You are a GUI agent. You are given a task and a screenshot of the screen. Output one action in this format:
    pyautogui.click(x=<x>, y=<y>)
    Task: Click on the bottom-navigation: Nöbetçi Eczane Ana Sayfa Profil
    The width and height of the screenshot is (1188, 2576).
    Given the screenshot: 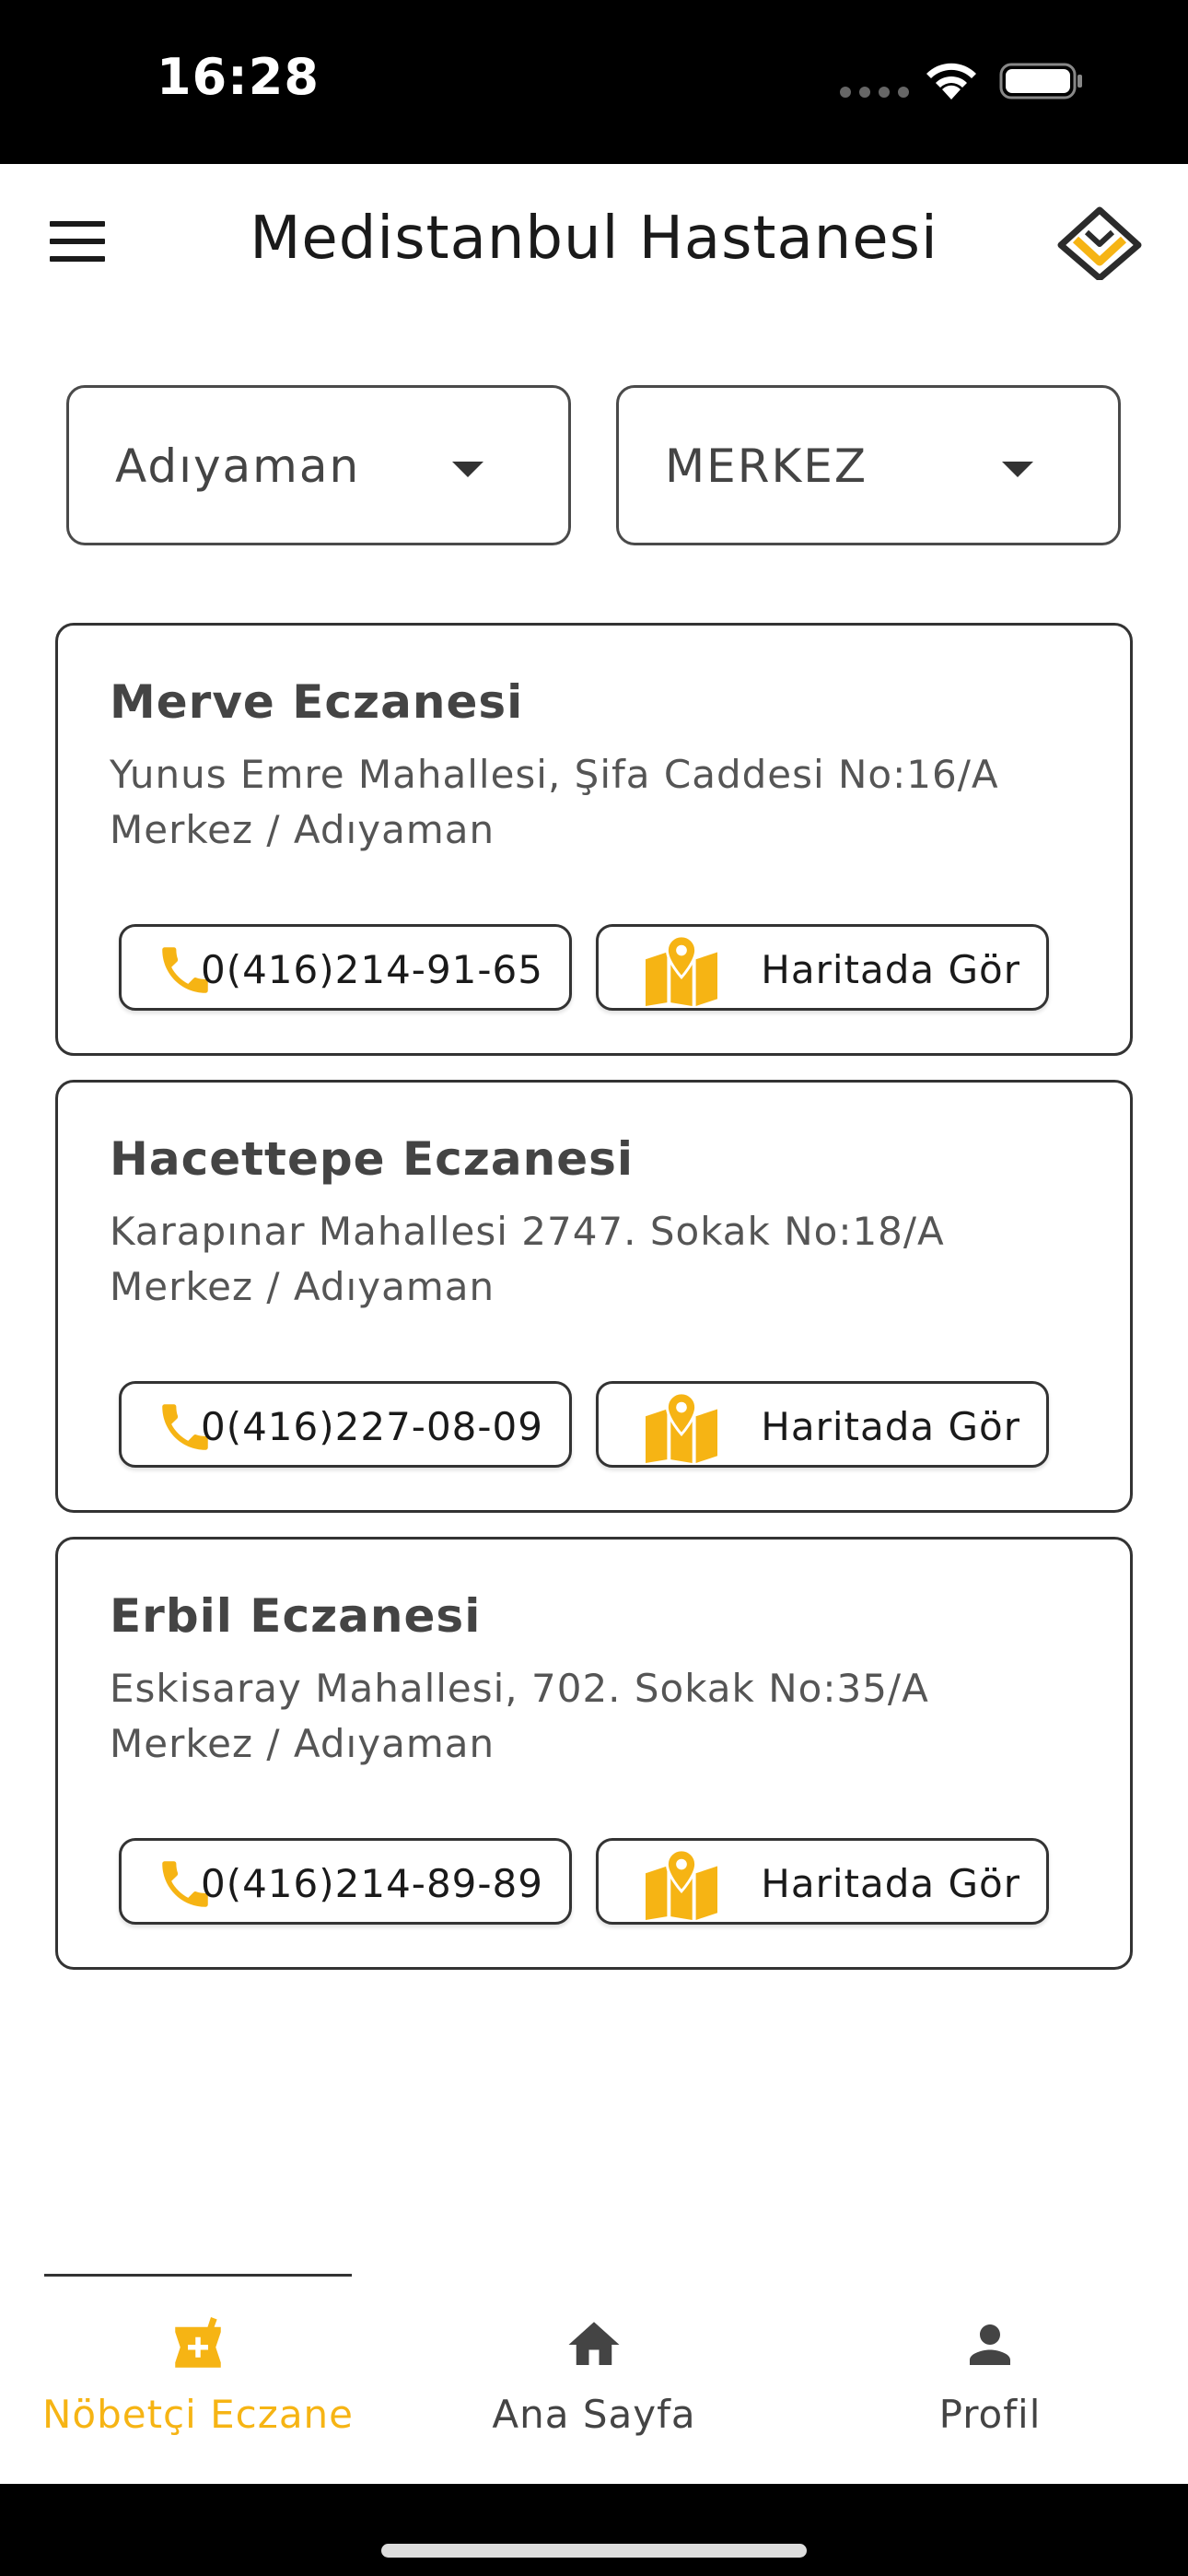 What is the action you would take?
    pyautogui.click(x=594, y=2379)
    